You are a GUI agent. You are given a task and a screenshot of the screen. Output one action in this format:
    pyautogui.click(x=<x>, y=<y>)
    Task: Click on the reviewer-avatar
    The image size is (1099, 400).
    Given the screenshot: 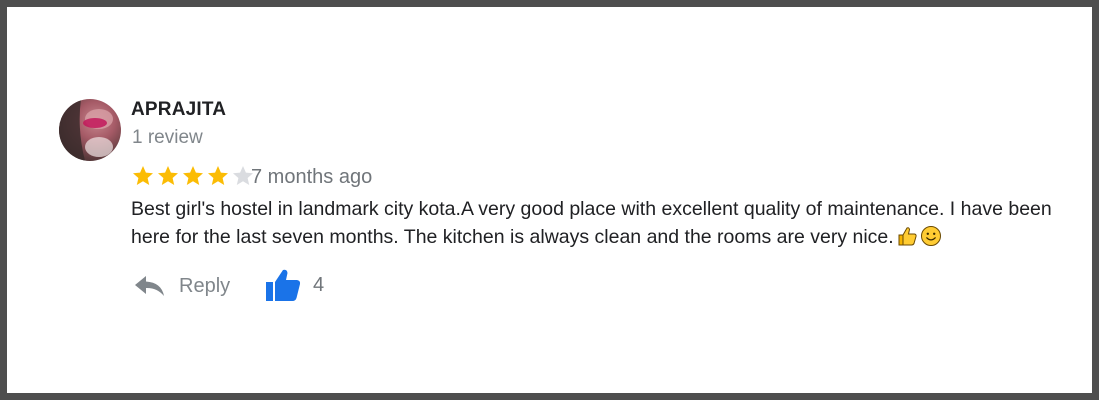 What is the action you would take?
    pyautogui.click(x=90, y=130)
    